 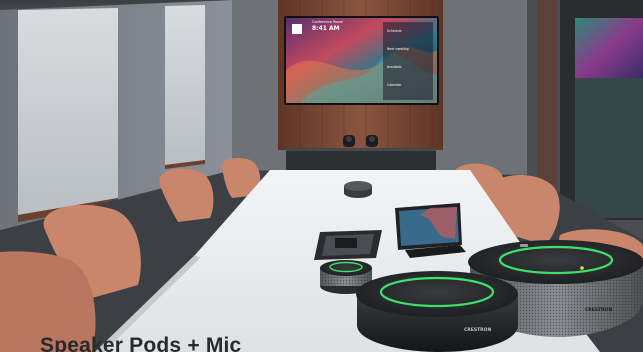 What do you see at coordinates (437, 311) in the screenshot?
I see `speaker-pod-front: CRESTRON` at bounding box center [437, 311].